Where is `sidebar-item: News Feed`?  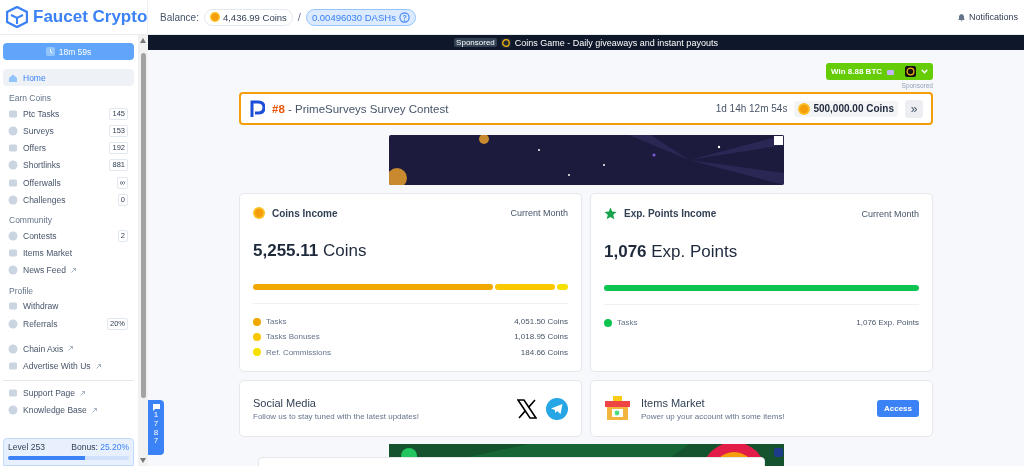 sidebar-item: News Feed is located at coordinates (68, 270).